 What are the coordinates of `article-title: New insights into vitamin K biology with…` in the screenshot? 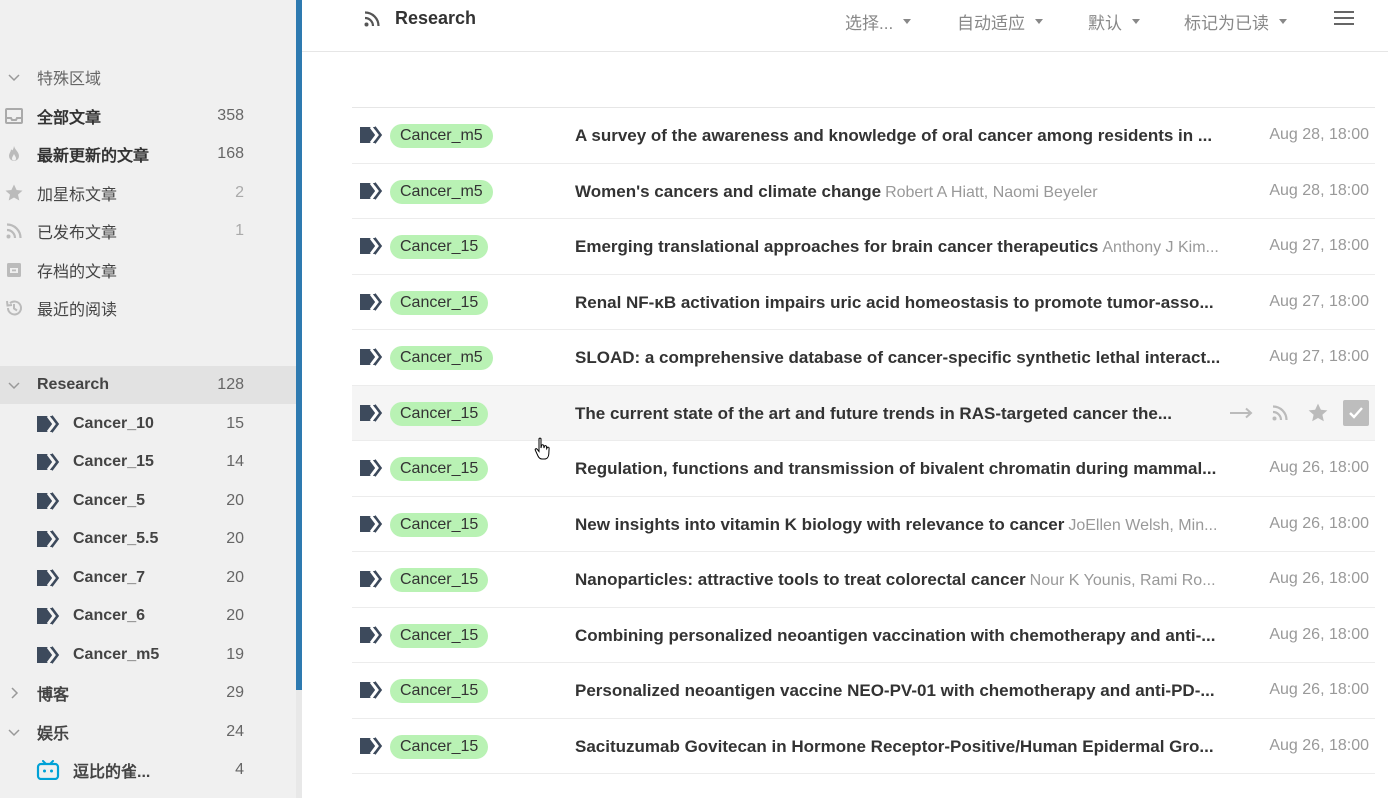 It's located at (820, 524).